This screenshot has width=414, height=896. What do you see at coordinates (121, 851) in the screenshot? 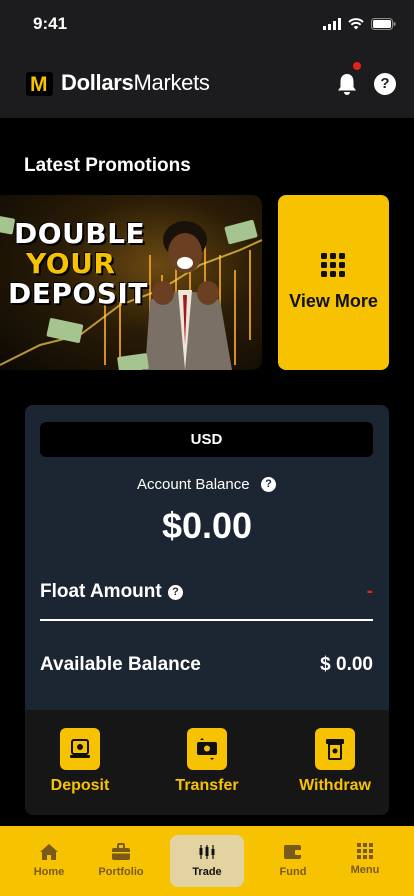
I see `briefcase-icon` at bounding box center [121, 851].